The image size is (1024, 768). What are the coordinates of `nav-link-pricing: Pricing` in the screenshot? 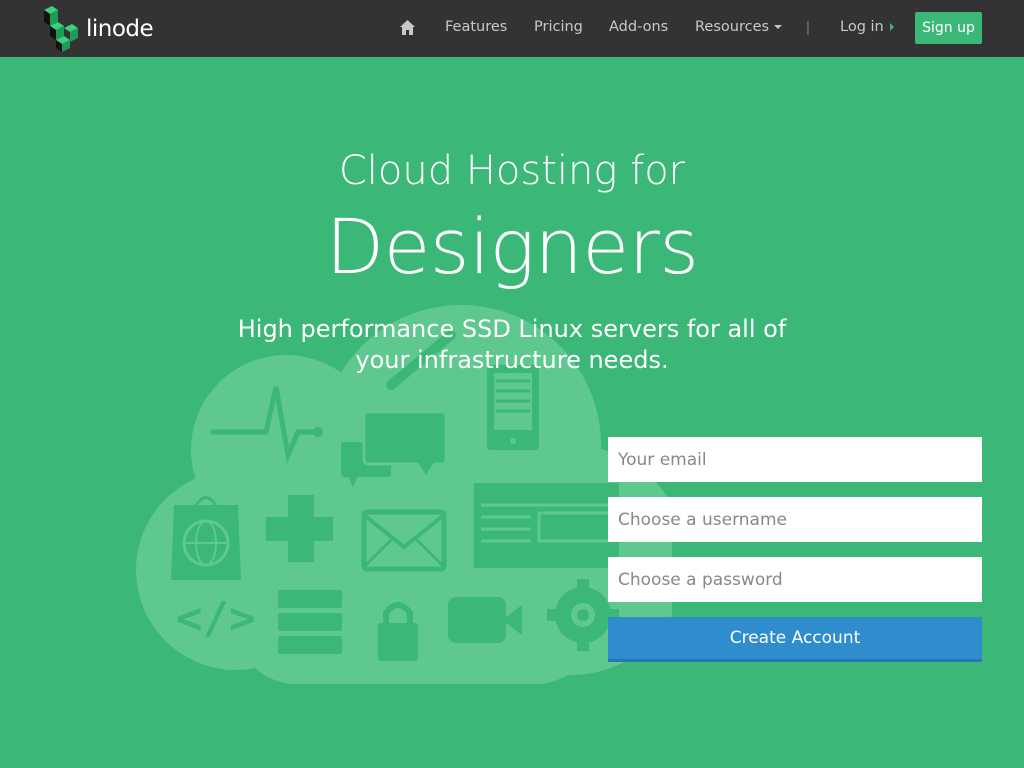 It's located at (558, 27).